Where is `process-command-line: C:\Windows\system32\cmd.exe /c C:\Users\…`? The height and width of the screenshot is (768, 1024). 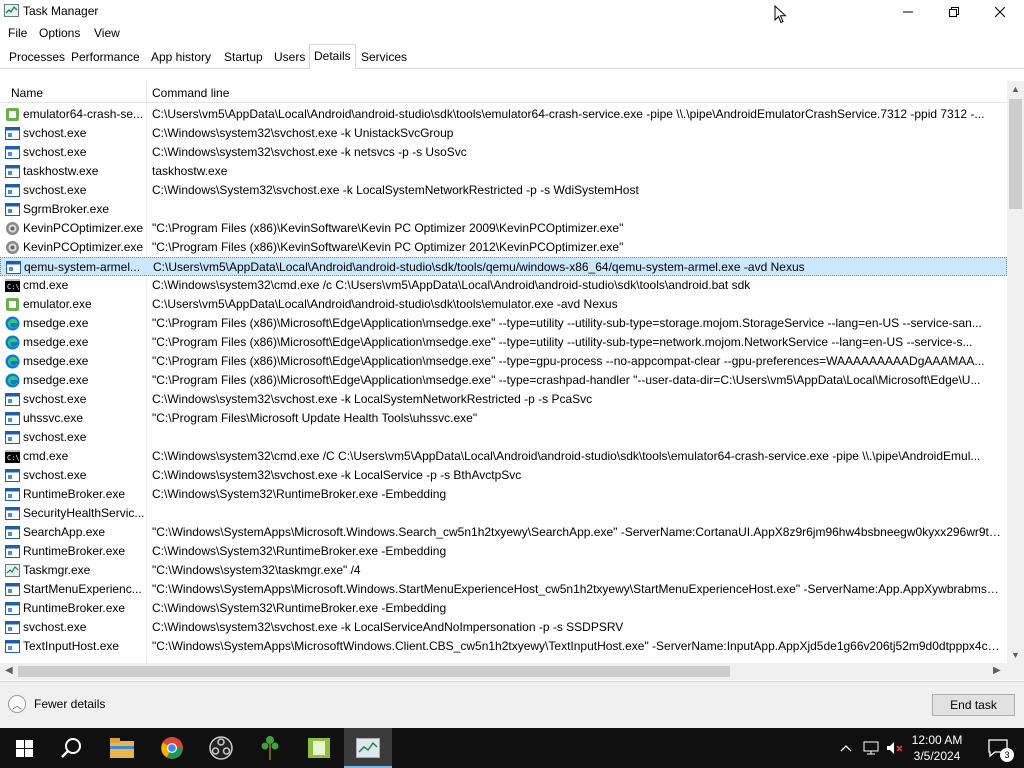 process-command-line: C:\Windows\system32\cmd.exe /c C:\Users\… is located at coordinates (451, 285).